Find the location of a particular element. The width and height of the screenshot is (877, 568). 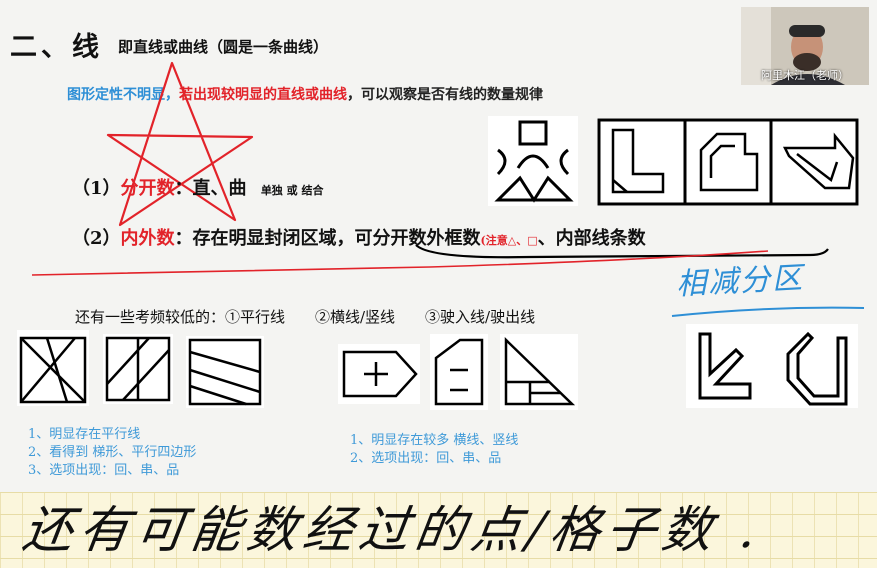

section-title: 二、线 is located at coordinates (56, 47).